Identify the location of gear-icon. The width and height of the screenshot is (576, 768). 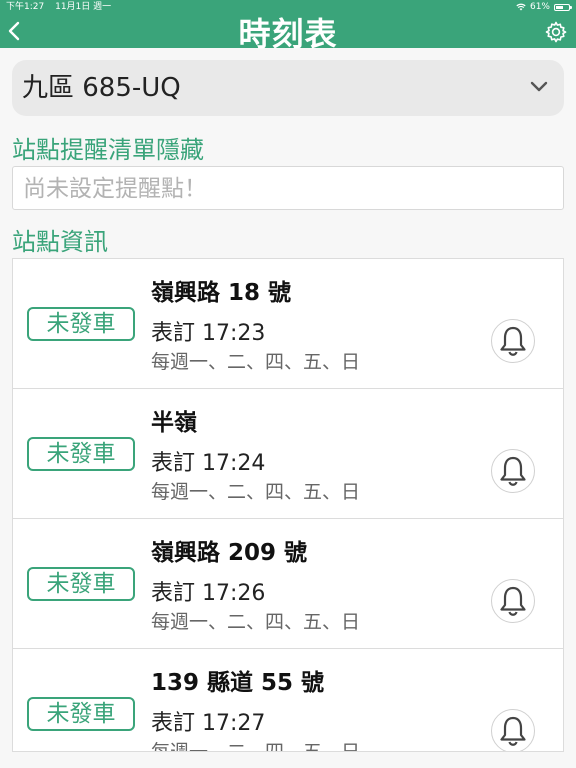
(556, 32).